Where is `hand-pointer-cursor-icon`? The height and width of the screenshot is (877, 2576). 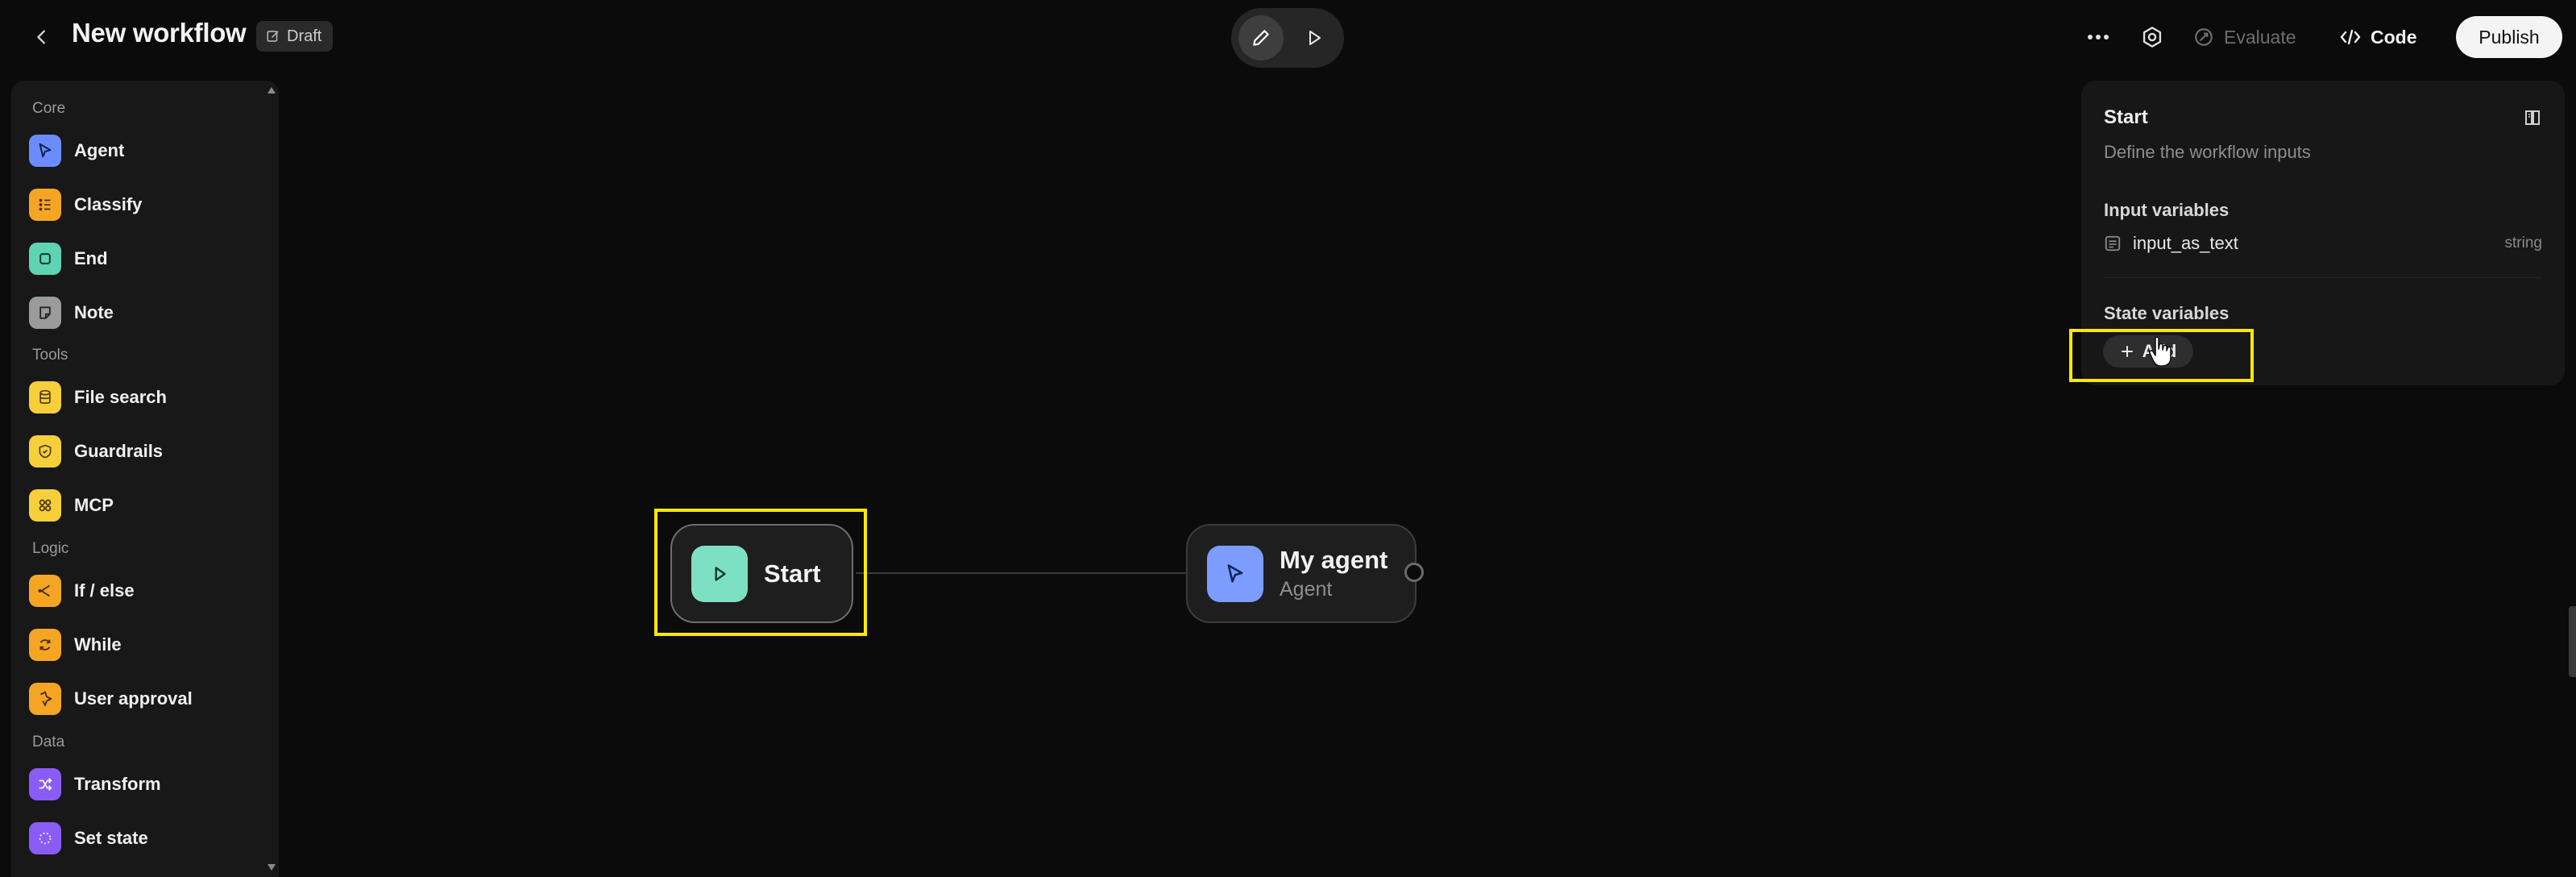
hand-pointer-cursor-icon is located at coordinates (2160, 351).